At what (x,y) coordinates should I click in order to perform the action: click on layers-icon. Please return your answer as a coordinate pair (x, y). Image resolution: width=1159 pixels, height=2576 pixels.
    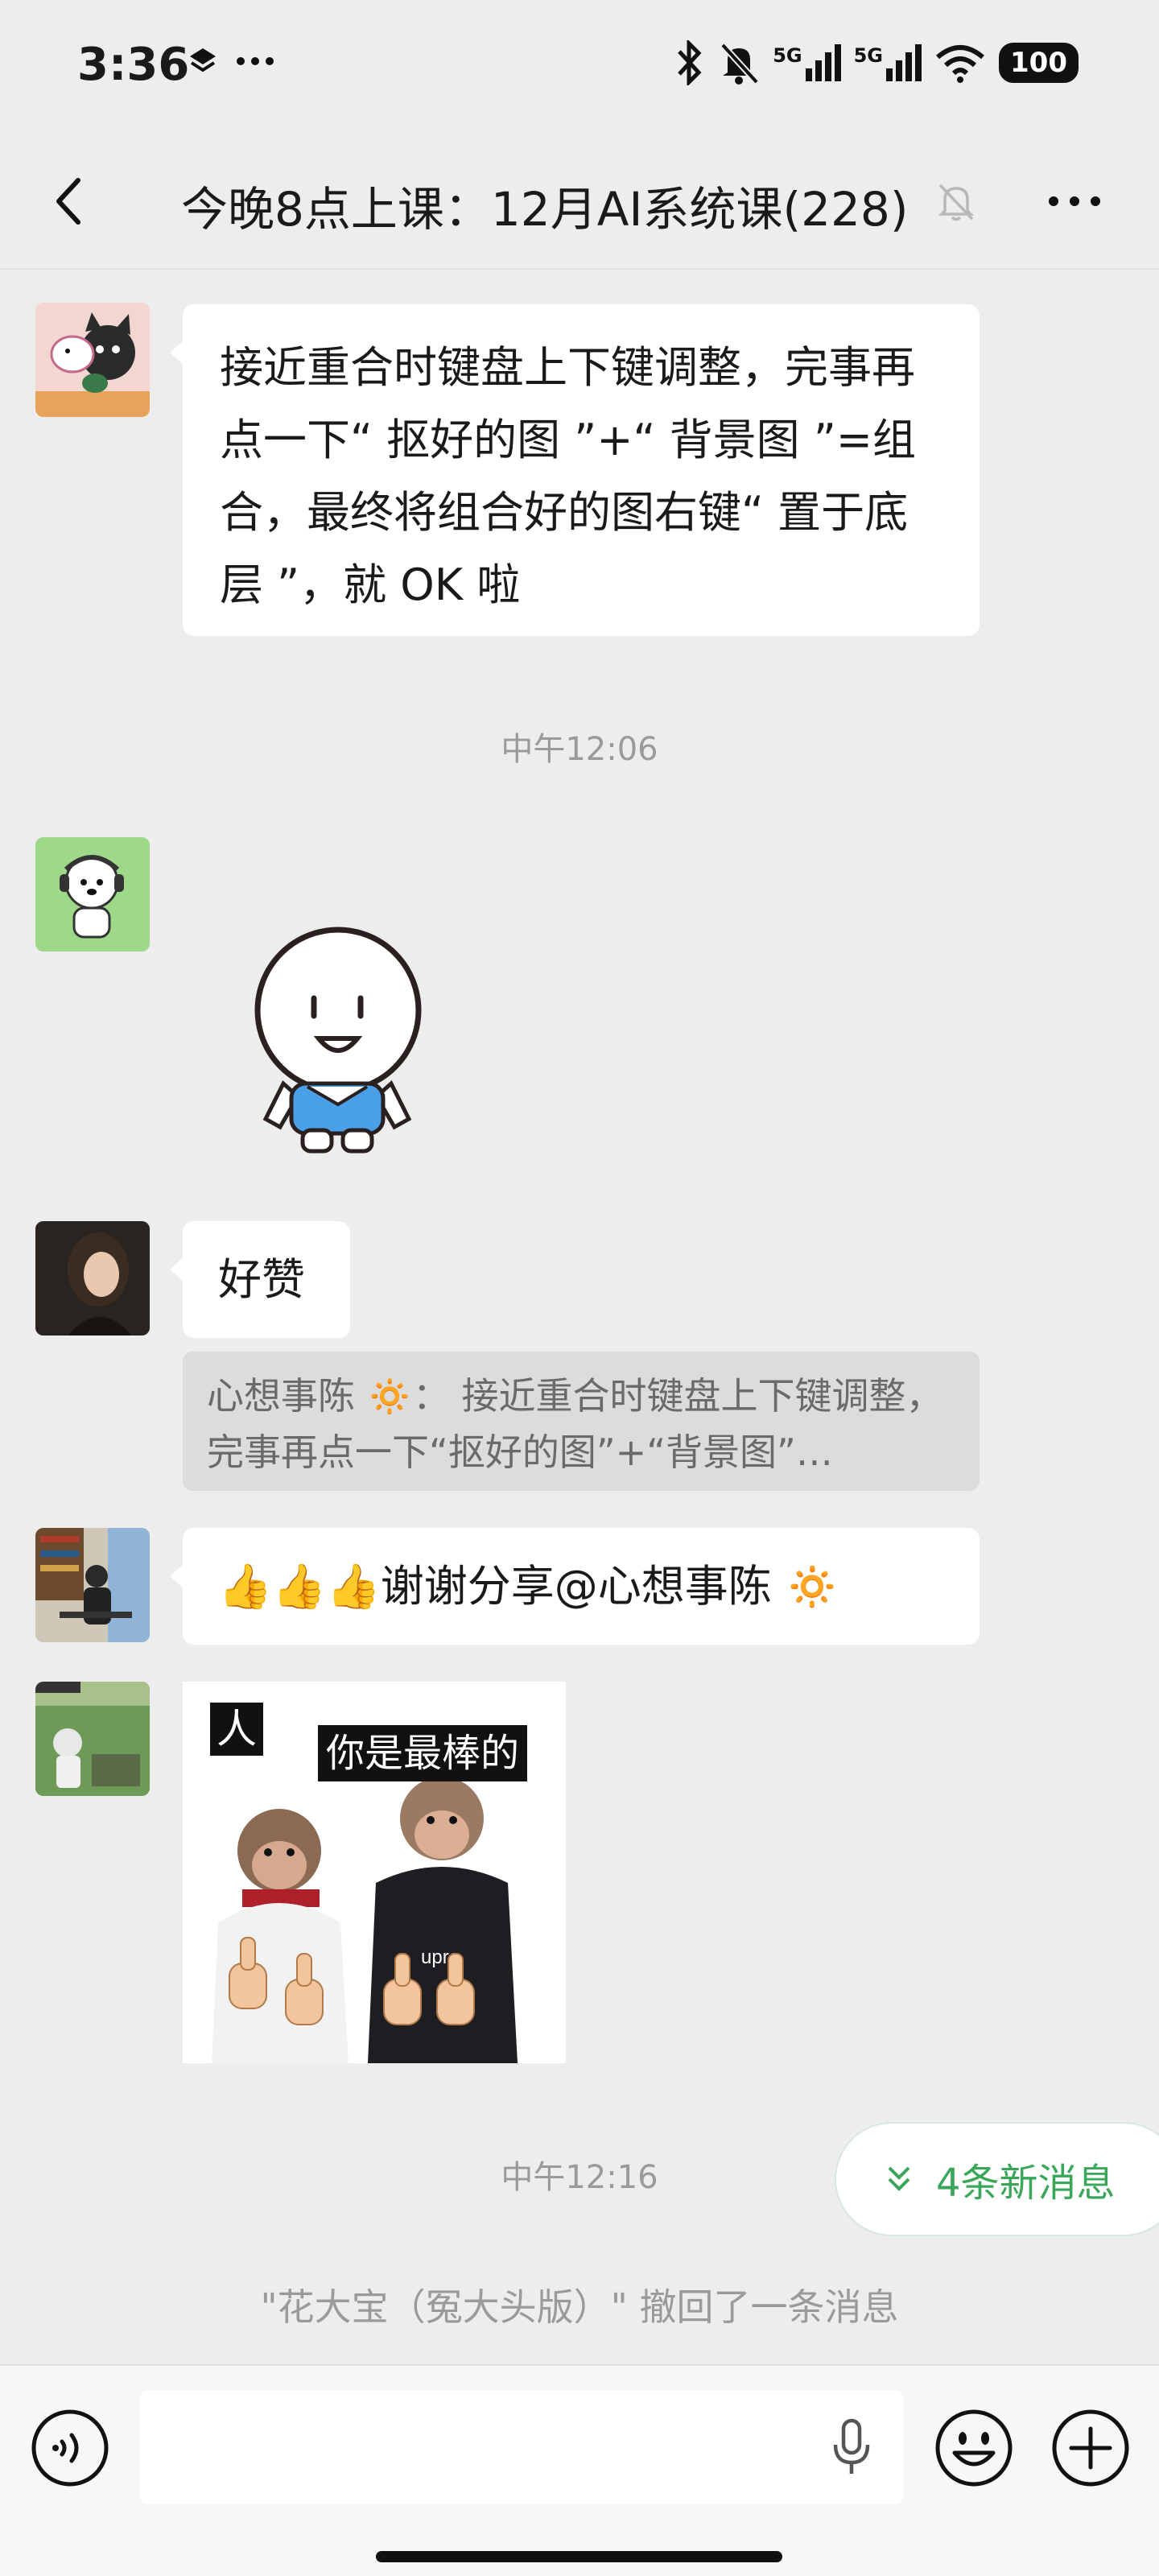
    Looking at the image, I should click on (203, 60).